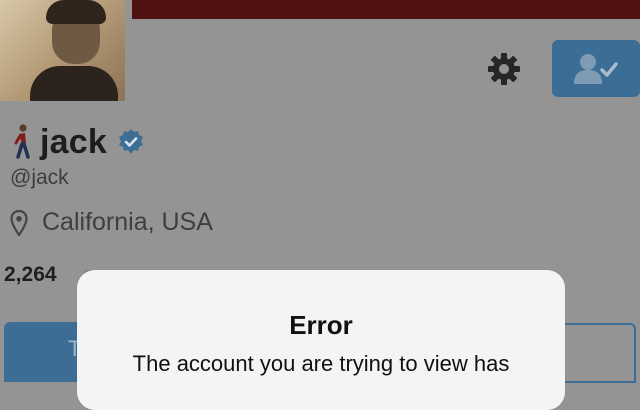  What do you see at coordinates (42, 352) in the screenshot?
I see `tab-tweets: T` at bounding box center [42, 352].